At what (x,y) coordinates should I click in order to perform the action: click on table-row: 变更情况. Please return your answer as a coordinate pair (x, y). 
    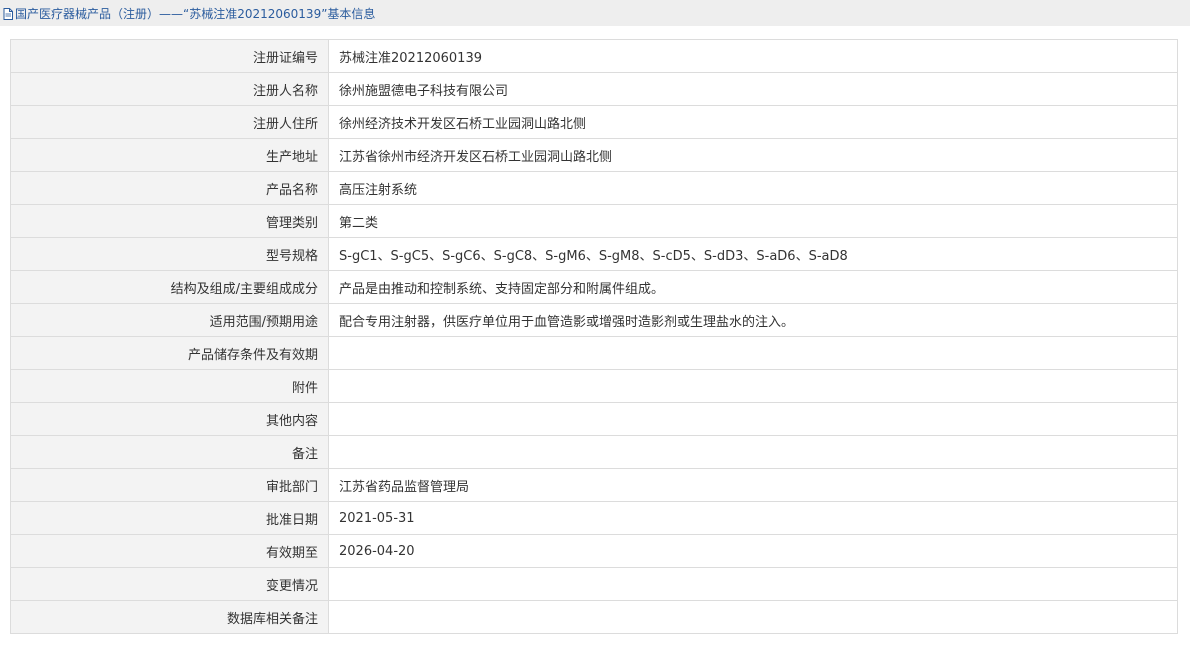
    Looking at the image, I should click on (594, 584).